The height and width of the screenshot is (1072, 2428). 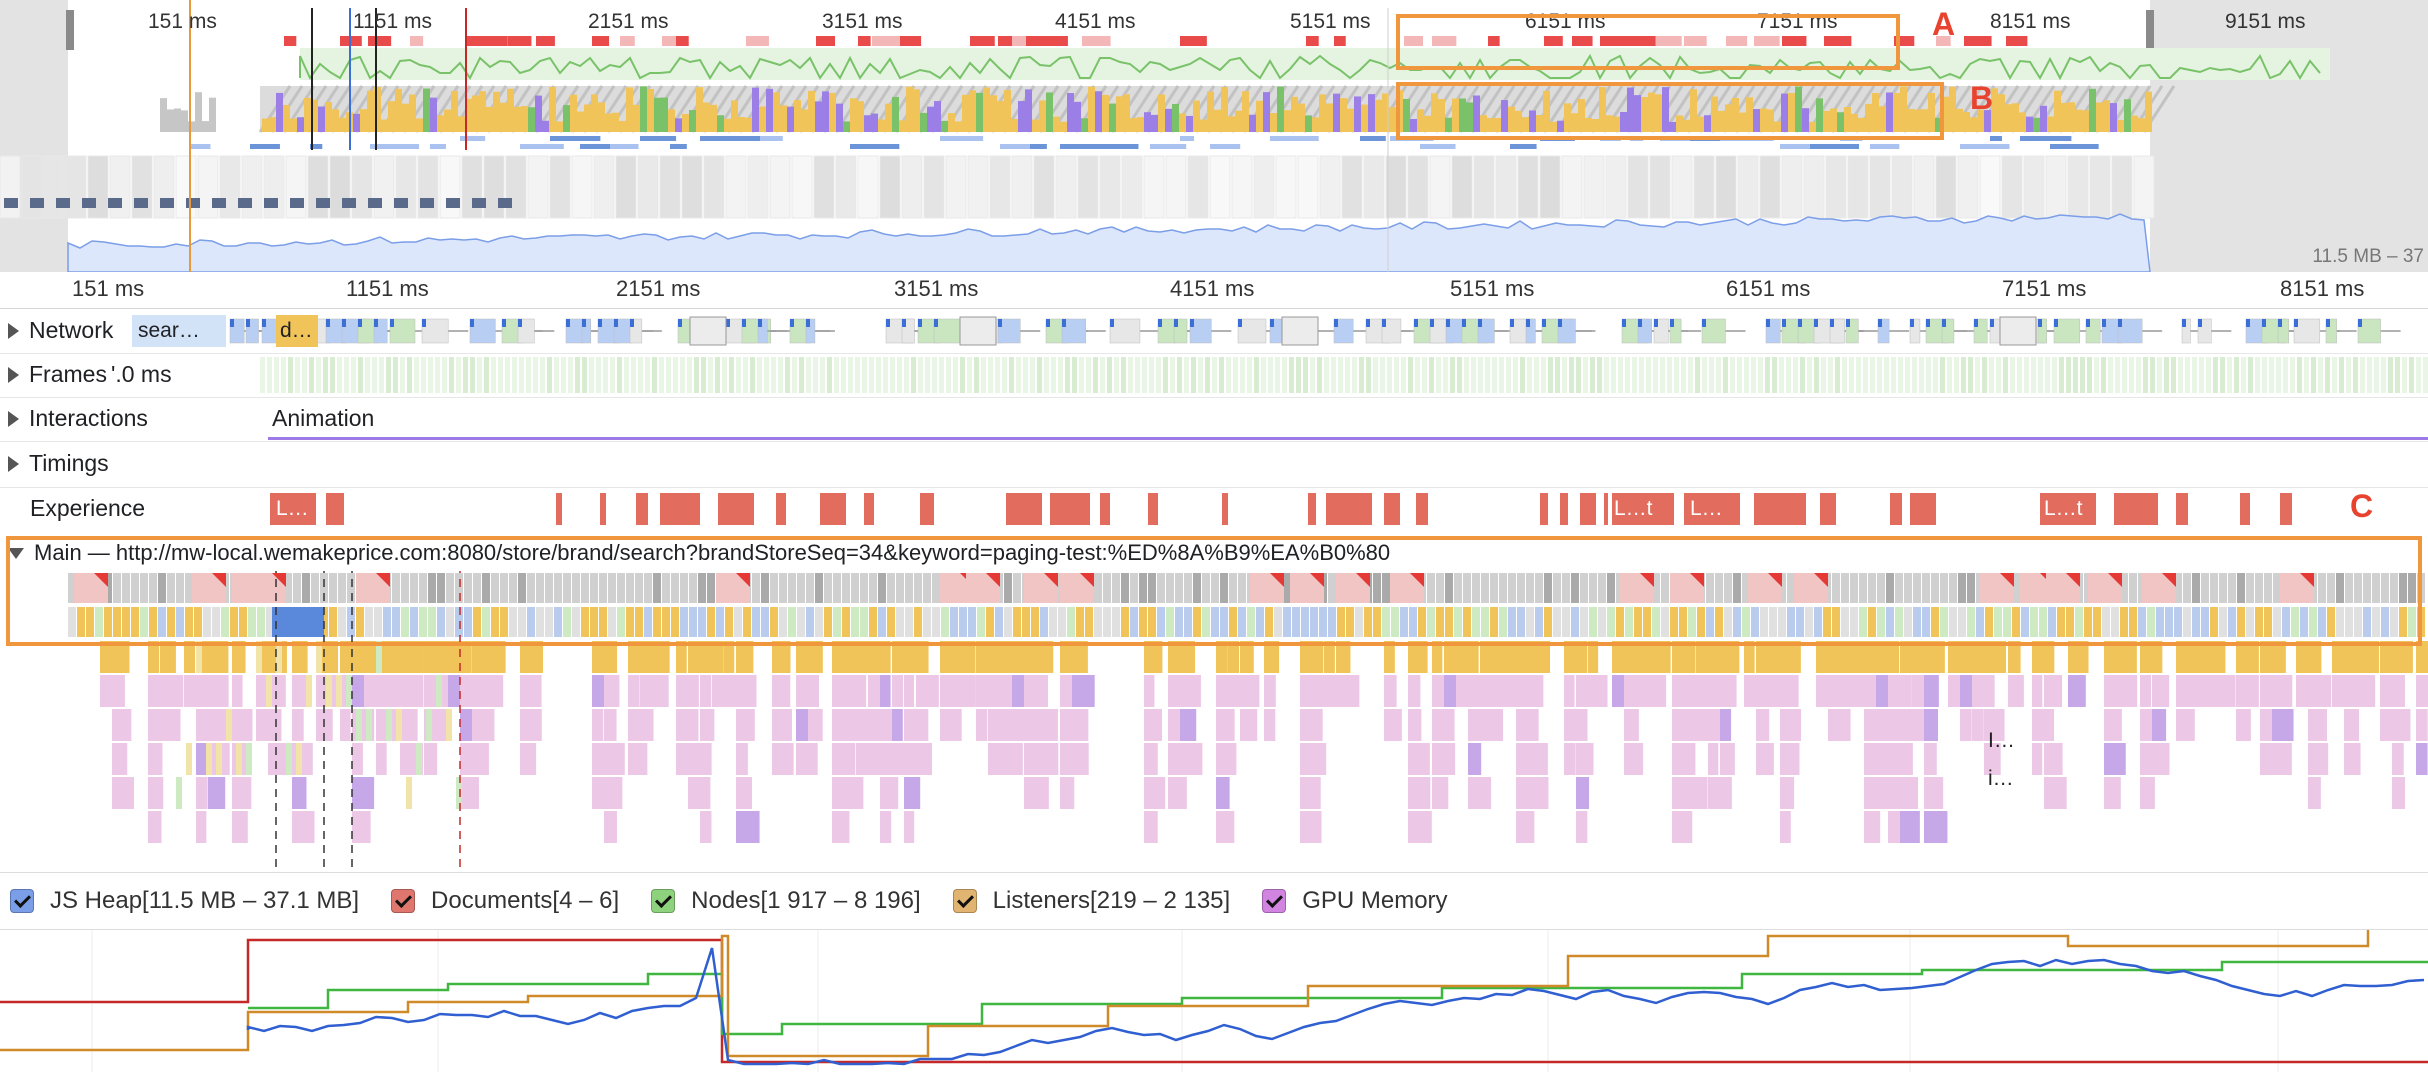 What do you see at coordinates (505, 203) in the screenshot?
I see `screenshot-detail` at bounding box center [505, 203].